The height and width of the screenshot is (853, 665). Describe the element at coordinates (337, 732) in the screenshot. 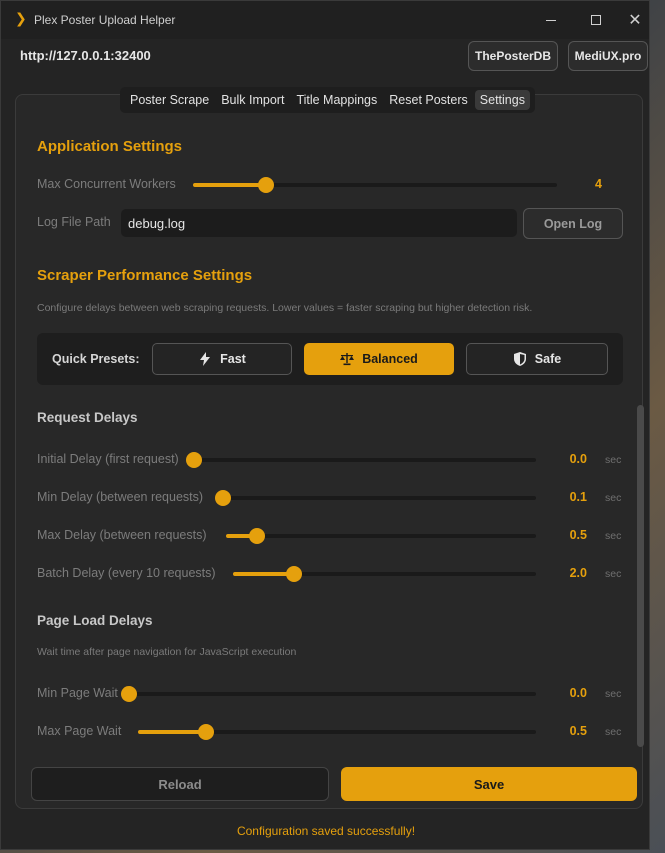

I see `max-page-wait-slider` at that location.